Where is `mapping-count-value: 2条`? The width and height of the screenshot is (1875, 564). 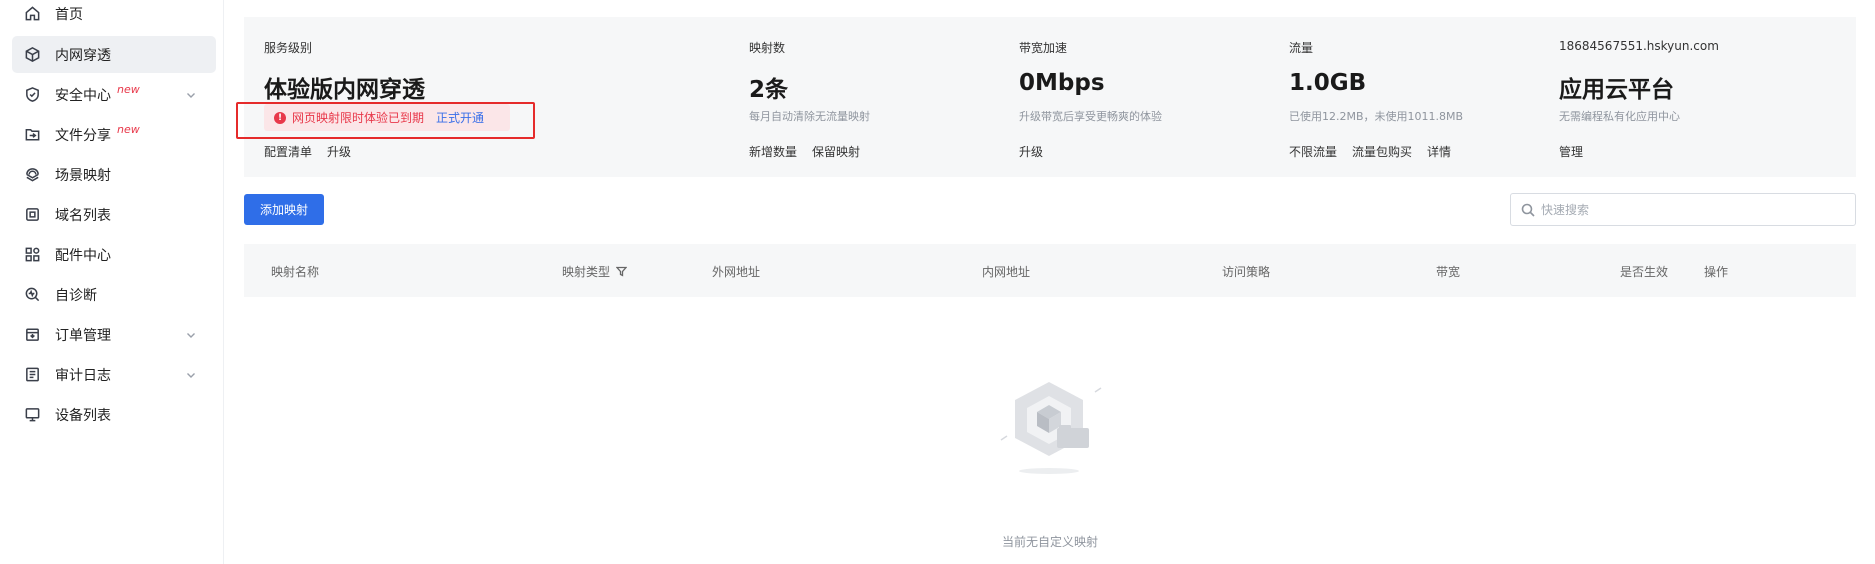
mapping-count-value: 2条 is located at coordinates (769, 90).